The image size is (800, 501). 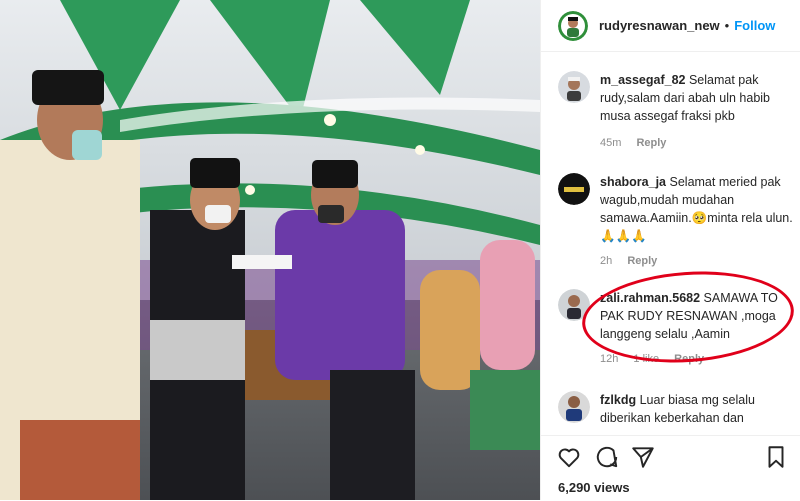 What do you see at coordinates (569, 457) in the screenshot?
I see `heart-icon` at bounding box center [569, 457].